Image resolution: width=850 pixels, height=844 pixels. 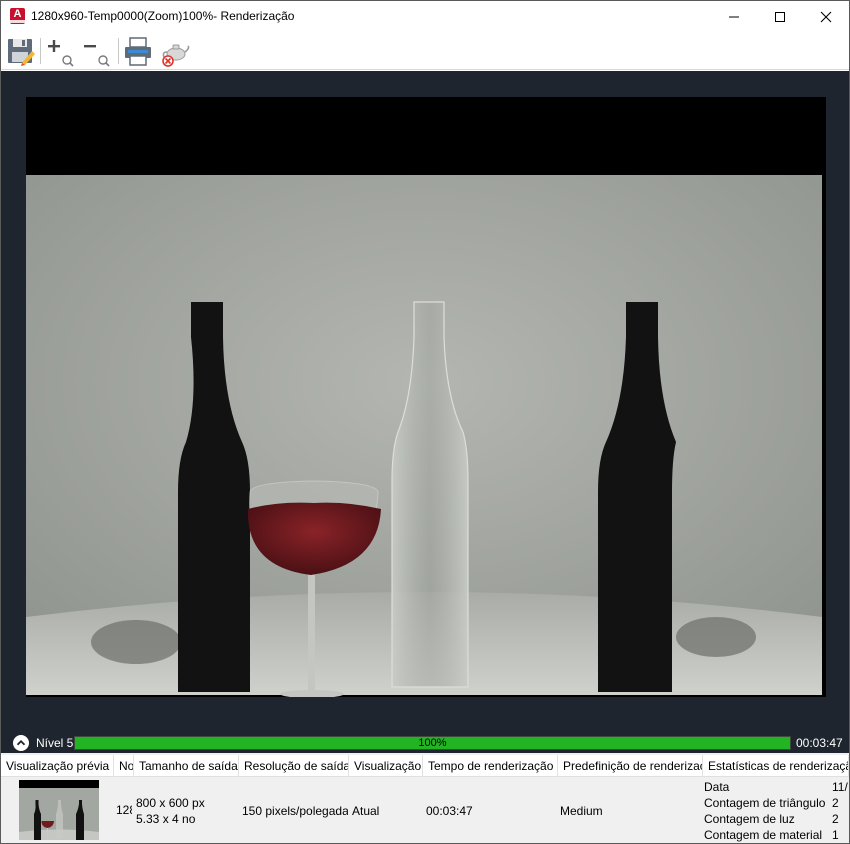 I want to click on chevron-up-icon, so click(x=21, y=743).